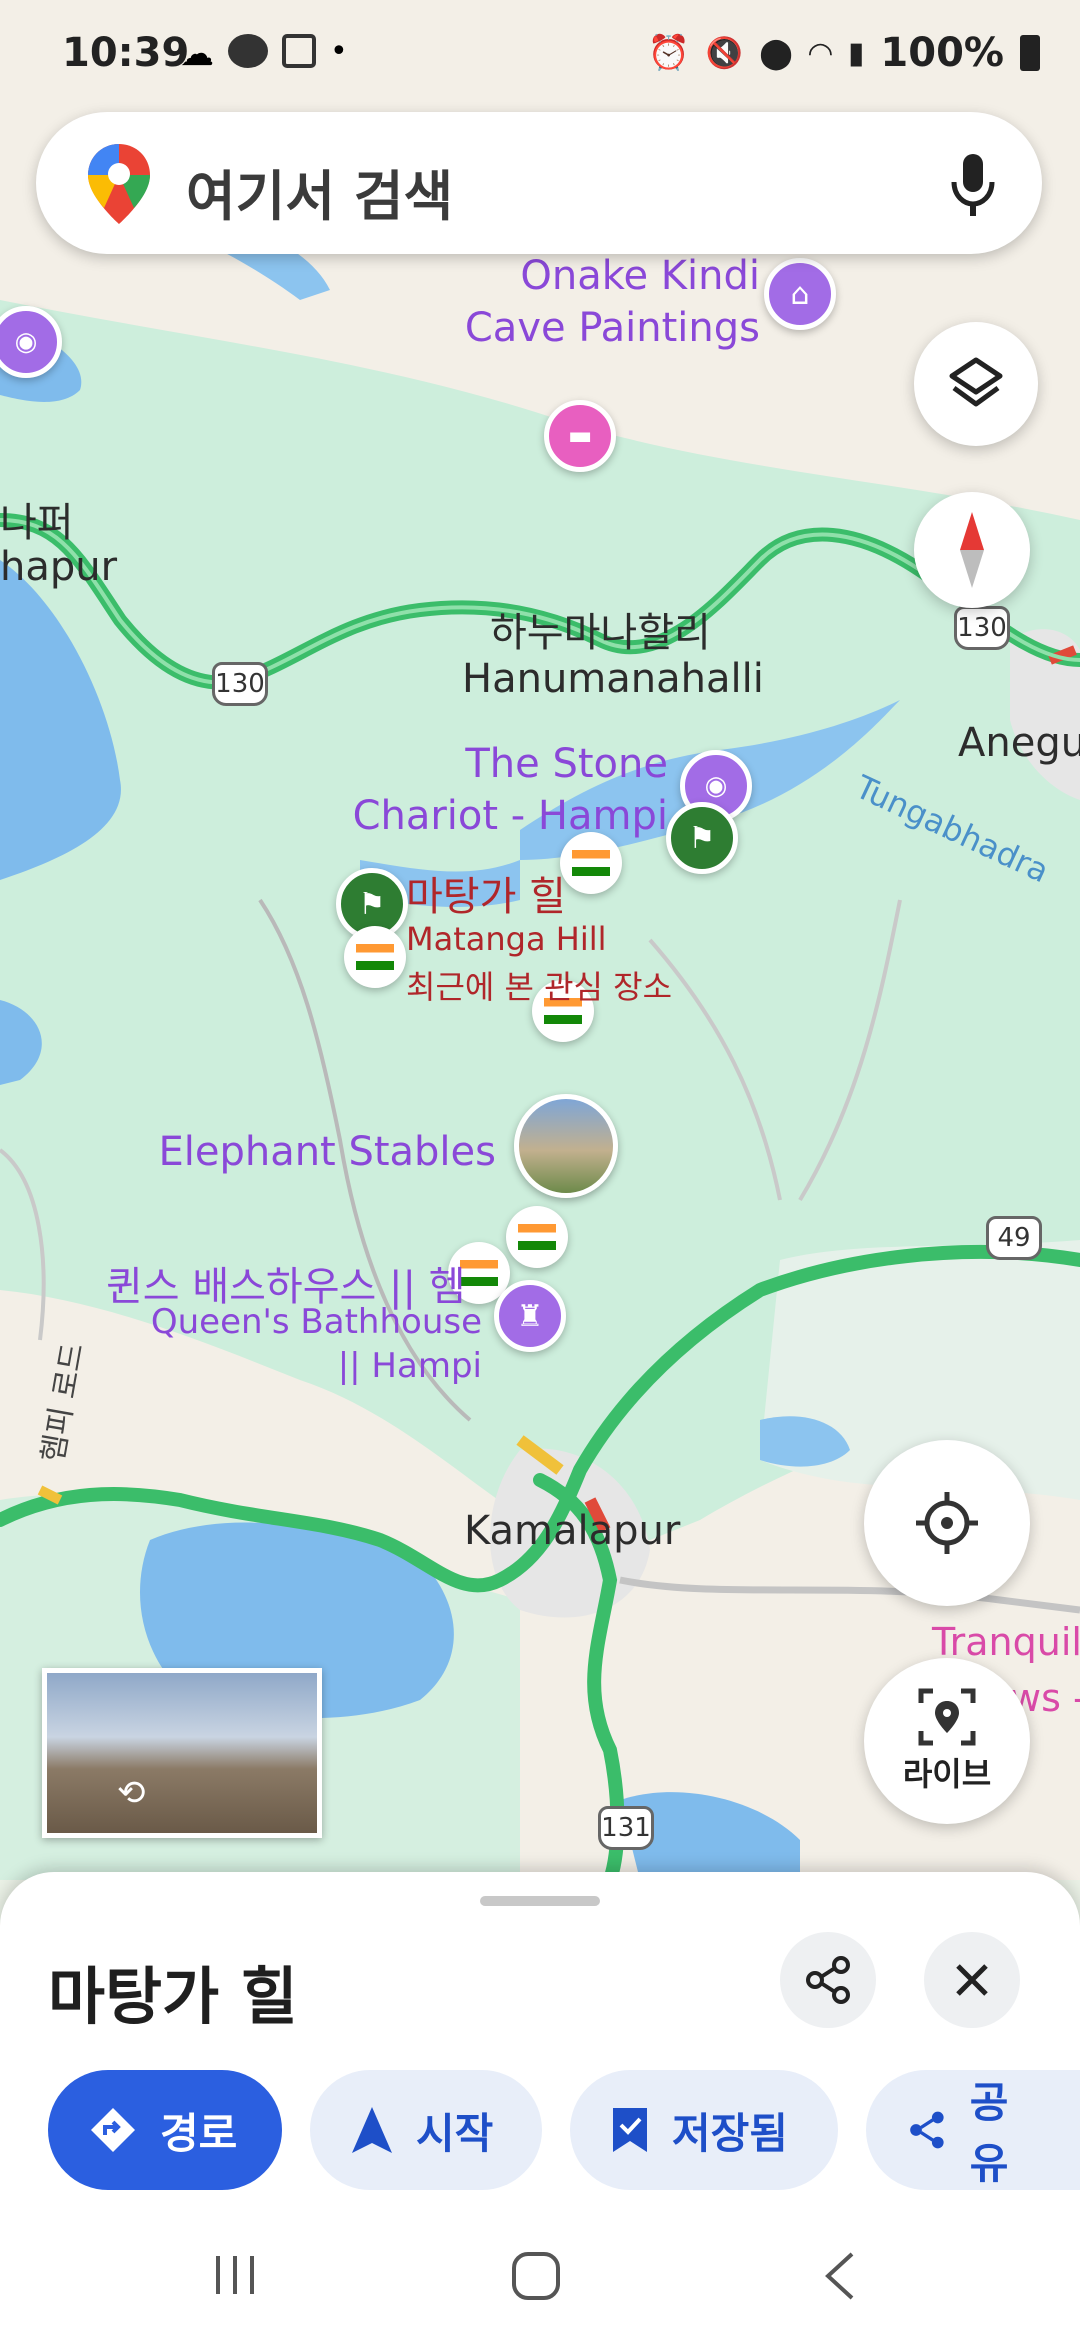  Describe the element at coordinates (989, 2133) in the screenshot. I see `share-label: 공유` at that location.